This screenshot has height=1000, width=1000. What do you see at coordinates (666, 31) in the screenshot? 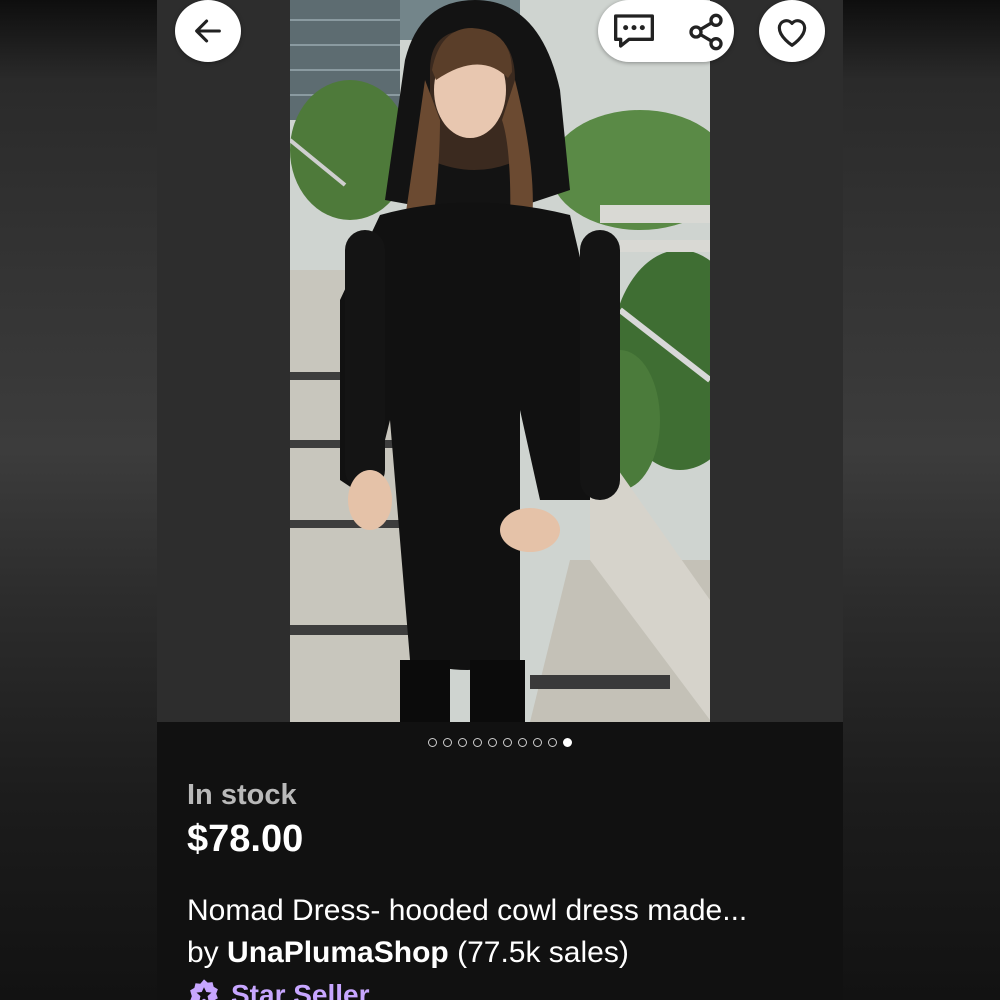
I see `message-share-group` at bounding box center [666, 31].